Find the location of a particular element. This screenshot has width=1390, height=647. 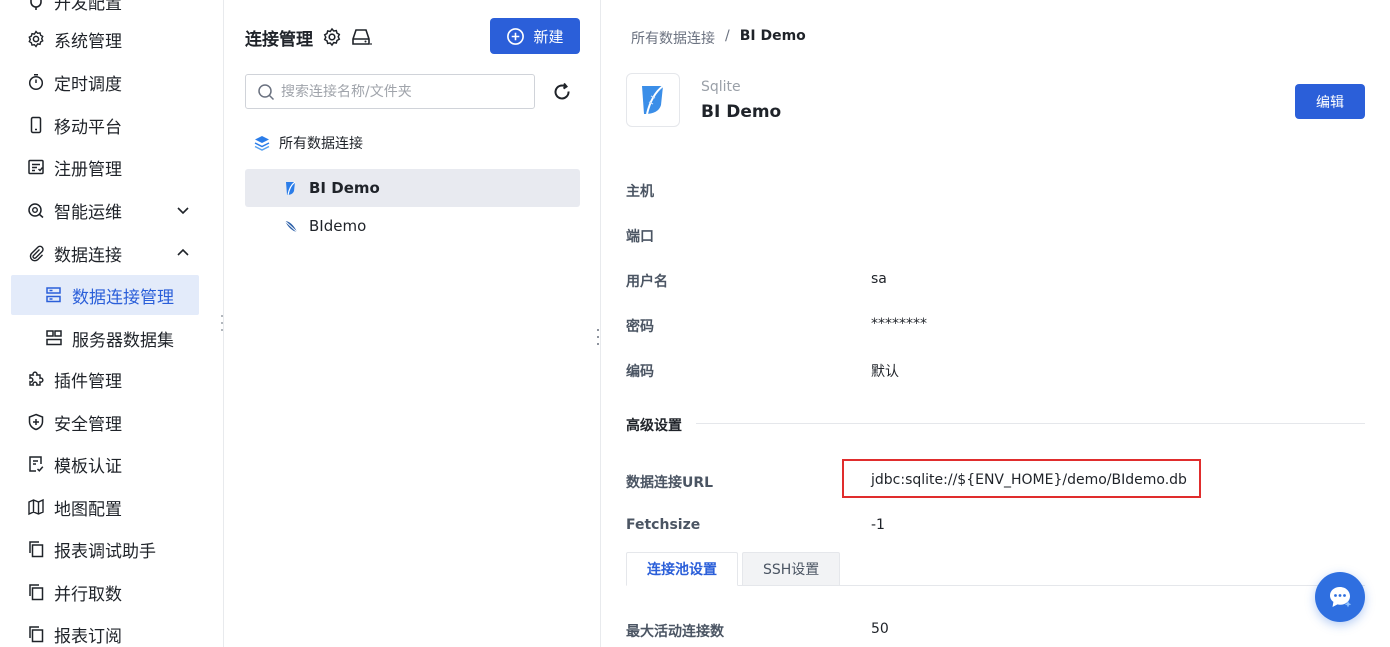

nav-label: 报表订阅 is located at coordinates (88, 636).